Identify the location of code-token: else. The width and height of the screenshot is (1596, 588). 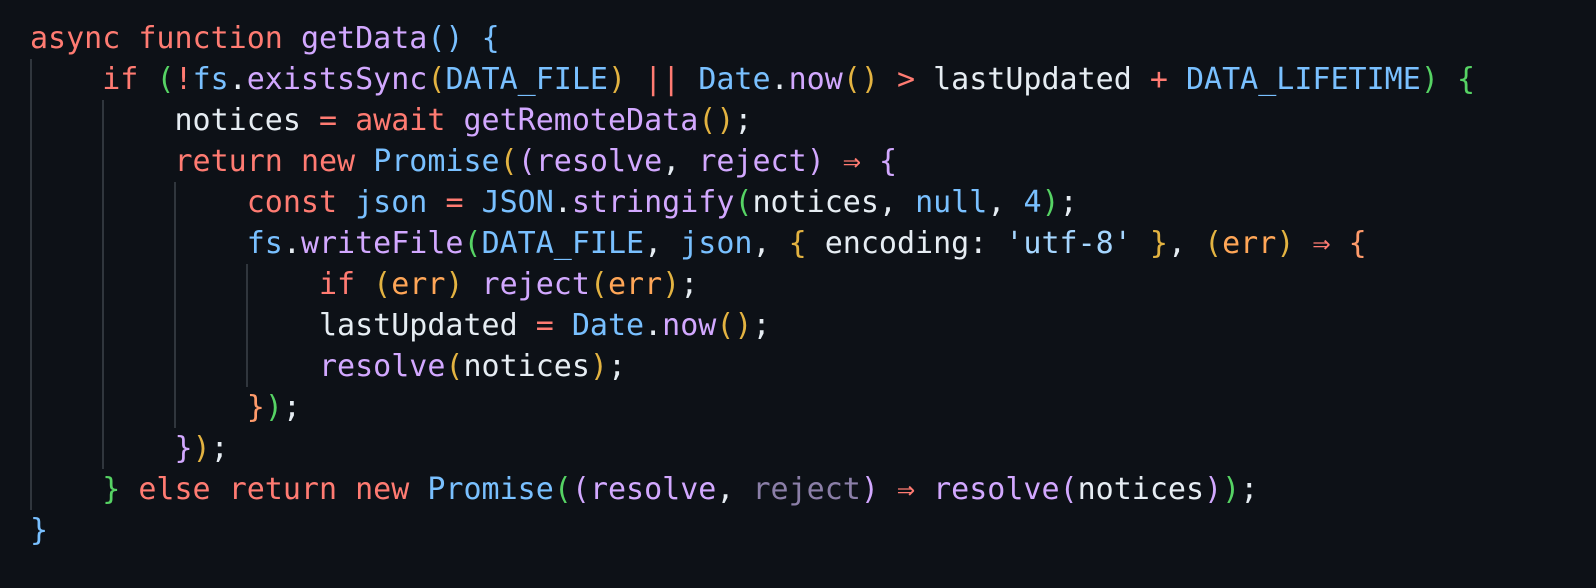
(174, 489).